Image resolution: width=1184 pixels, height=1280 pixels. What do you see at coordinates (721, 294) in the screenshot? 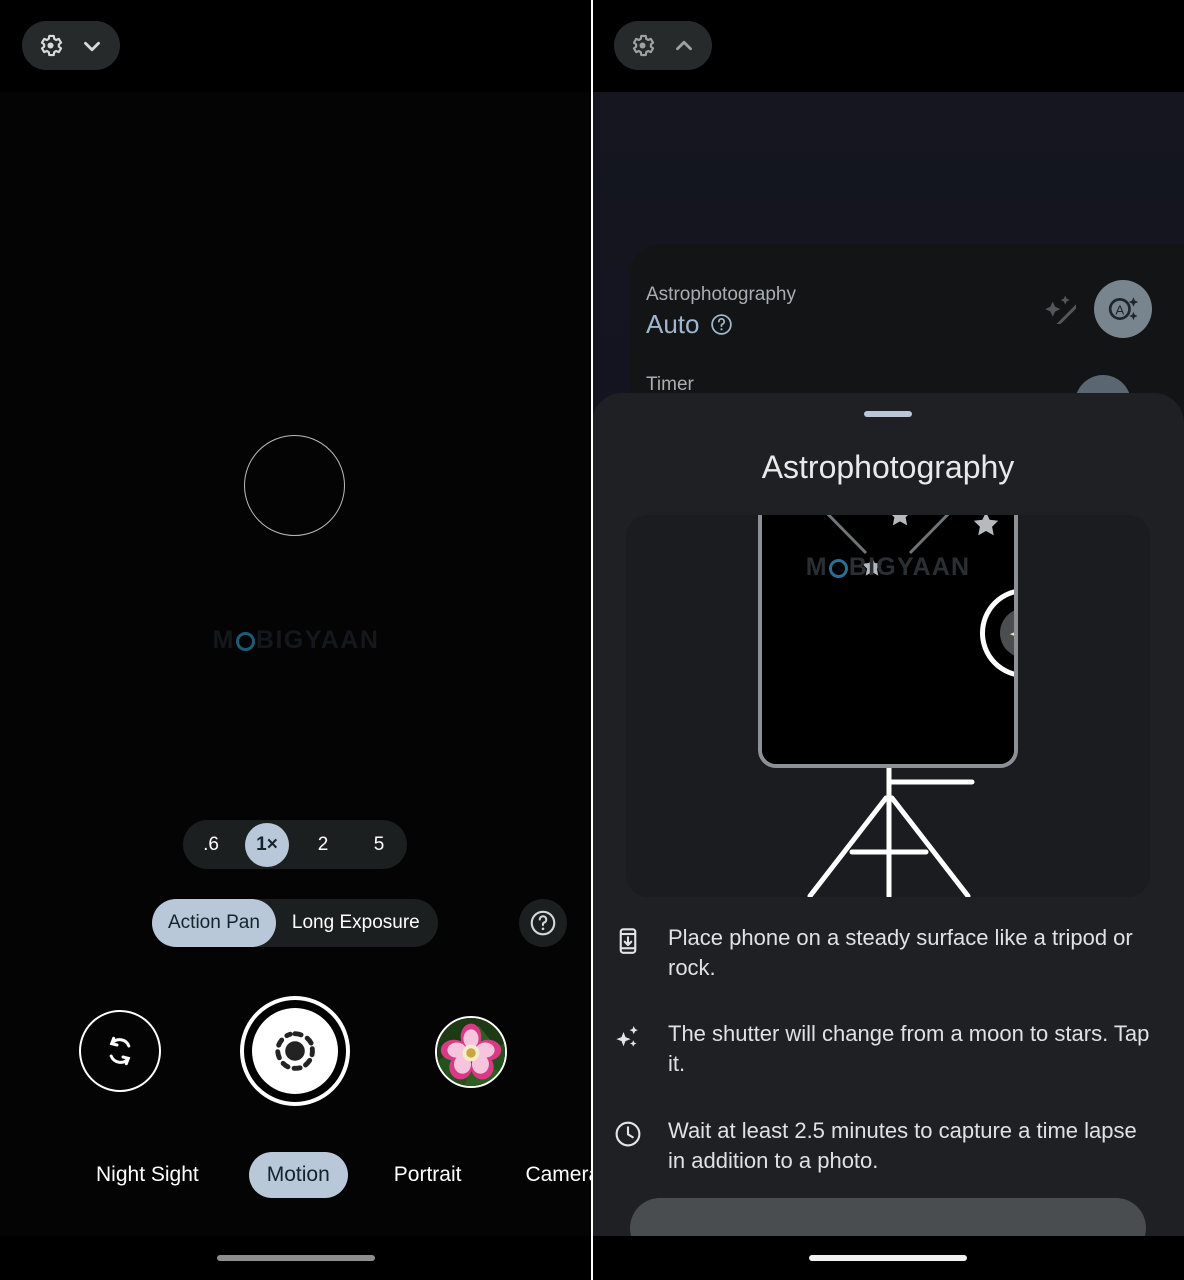
I see `setting-label: Astrophotography` at bounding box center [721, 294].